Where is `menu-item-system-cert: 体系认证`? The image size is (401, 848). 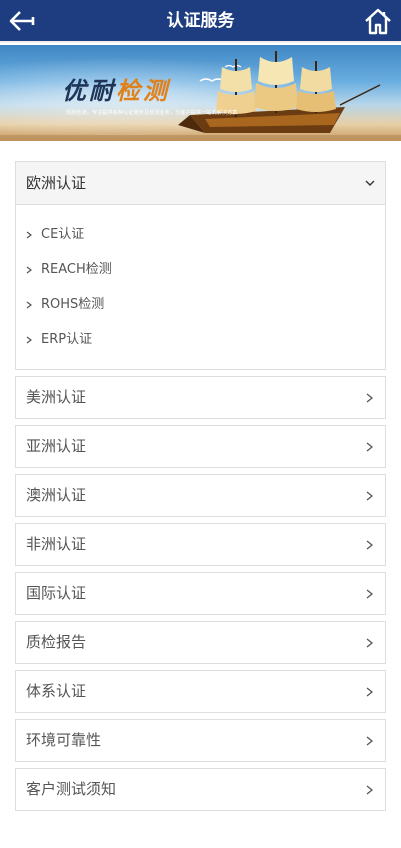
menu-item-system-cert: 体系认证 is located at coordinates (200, 691).